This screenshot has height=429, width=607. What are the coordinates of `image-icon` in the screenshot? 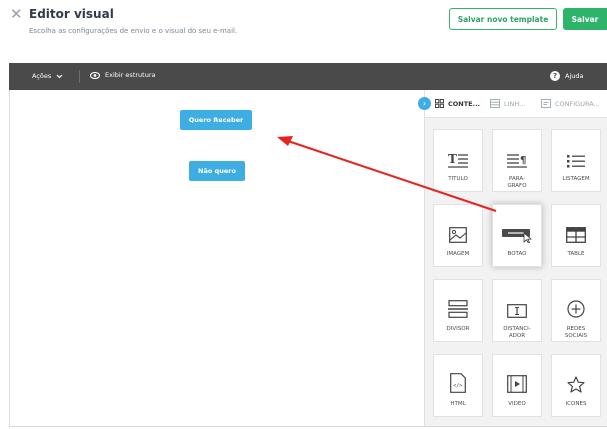 It's located at (458, 228).